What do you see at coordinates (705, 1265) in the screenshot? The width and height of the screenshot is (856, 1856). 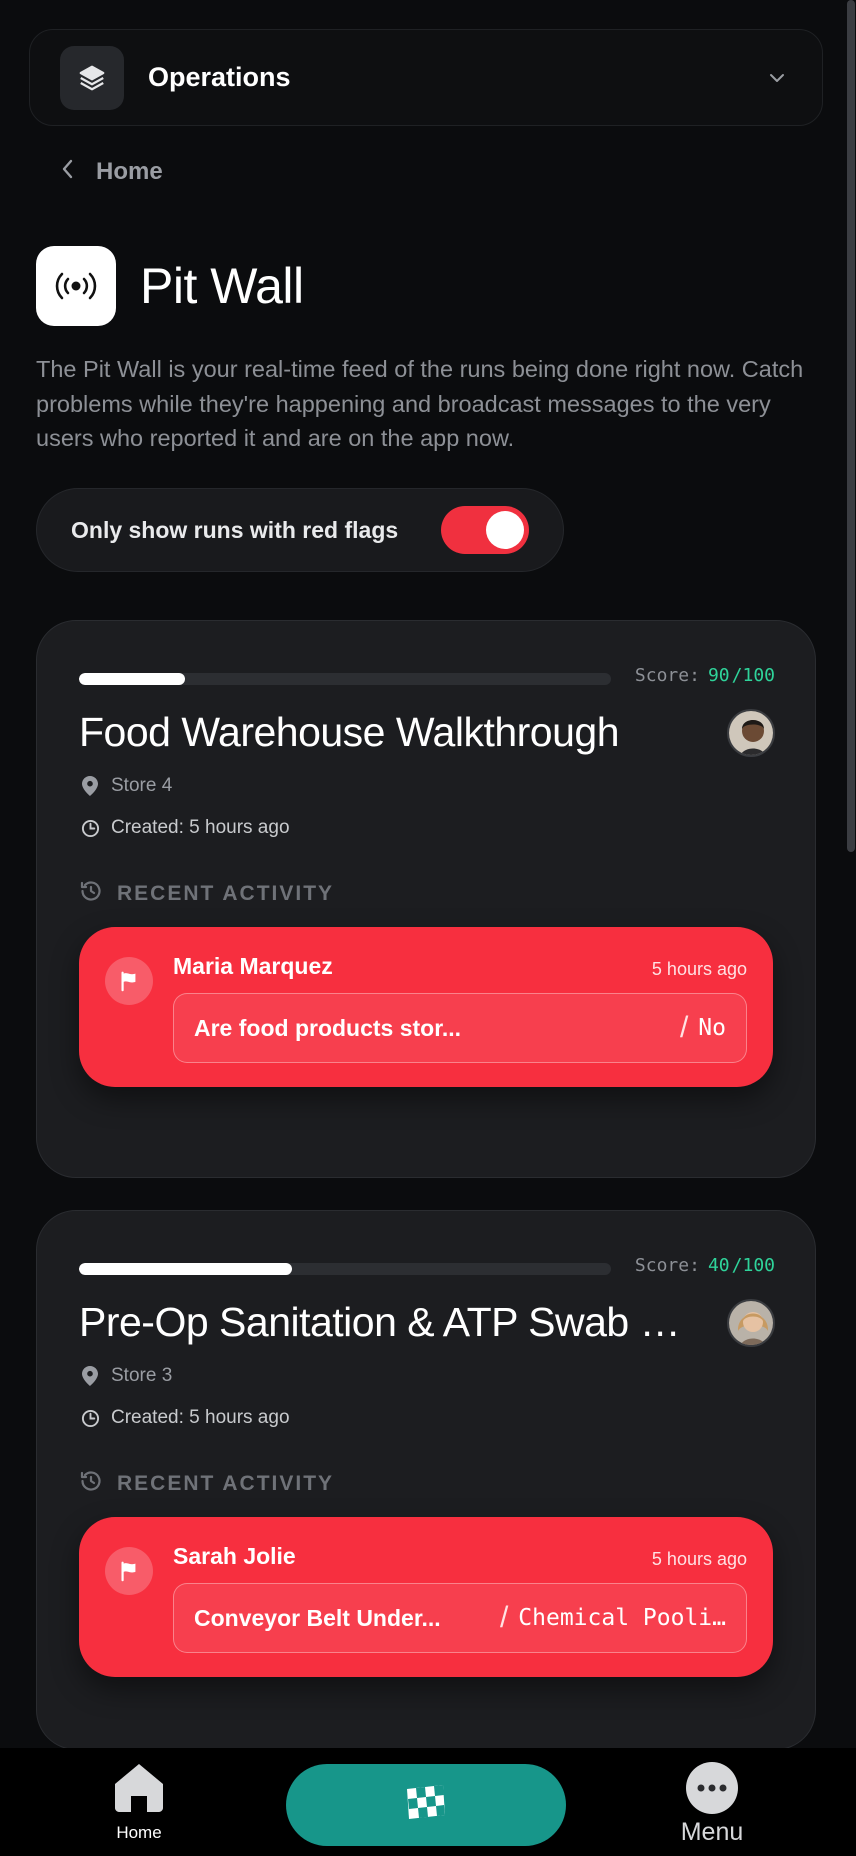 I see `run-score: Score: 40 /100` at bounding box center [705, 1265].